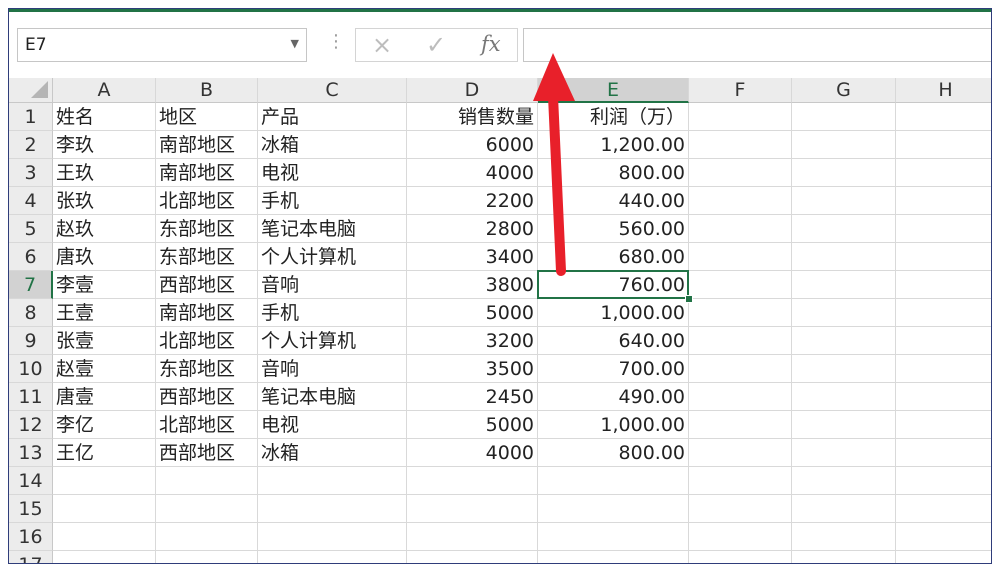 Image resolution: width=998 pixels, height=571 pixels. I want to click on cell-e9: 640.00, so click(613, 341).